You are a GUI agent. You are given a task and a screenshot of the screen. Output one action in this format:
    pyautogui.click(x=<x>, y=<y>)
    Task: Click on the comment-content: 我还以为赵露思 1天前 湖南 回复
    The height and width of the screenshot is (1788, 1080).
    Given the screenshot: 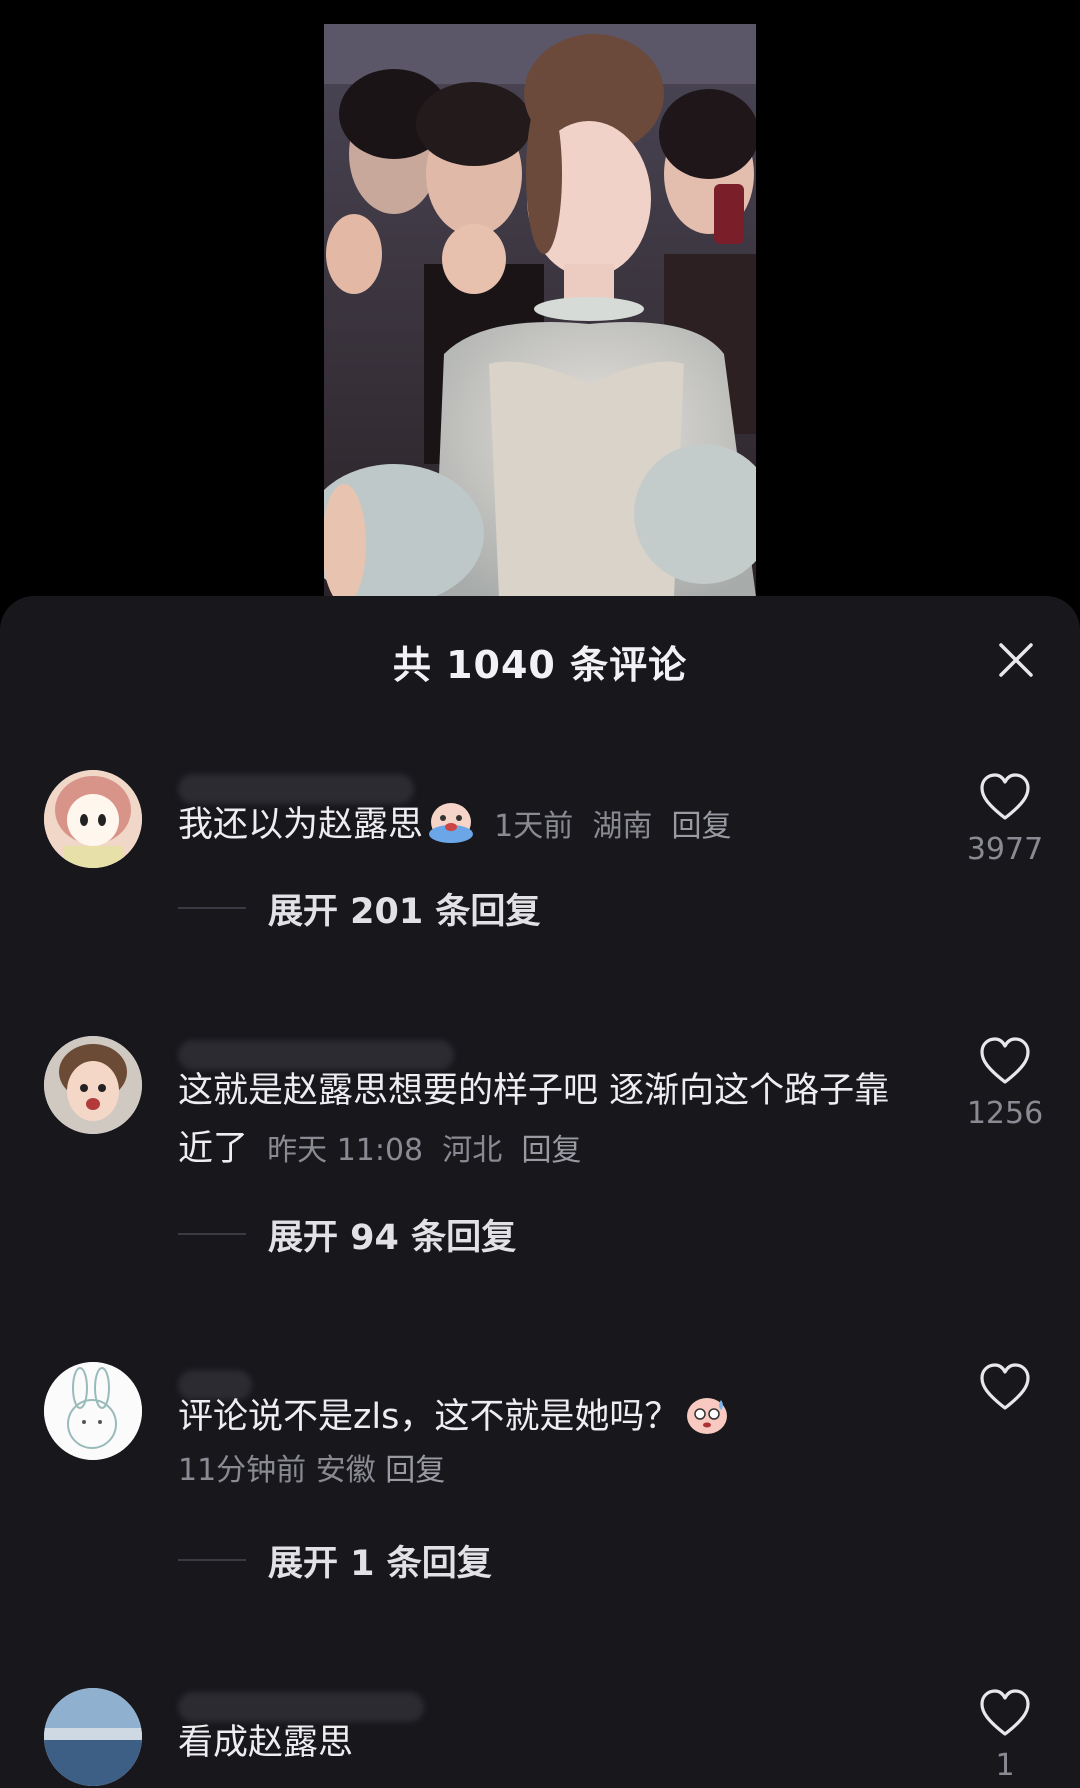 What is the action you would take?
    pyautogui.click(x=548, y=826)
    